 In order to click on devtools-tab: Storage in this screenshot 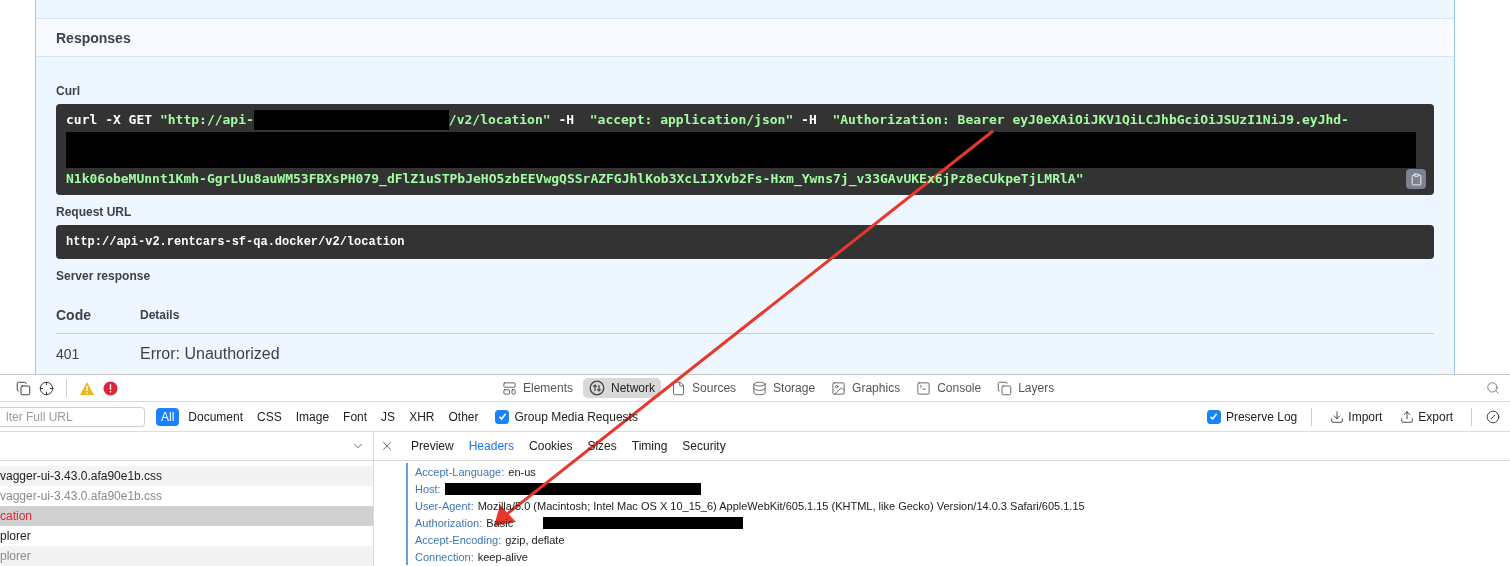, I will do `click(784, 388)`.